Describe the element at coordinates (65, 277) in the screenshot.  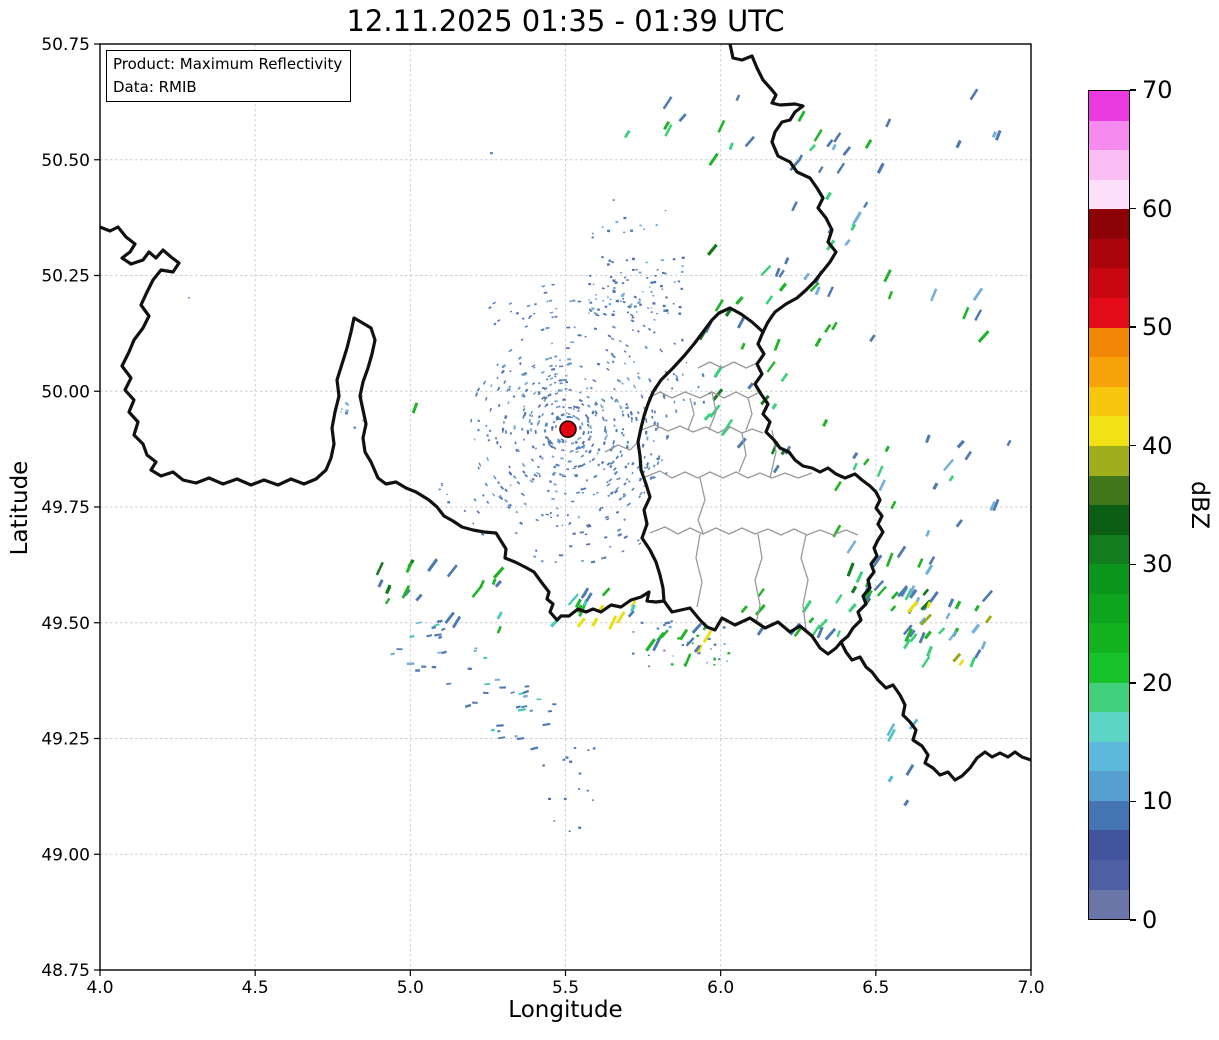
I see `svg-text: 50.25` at that location.